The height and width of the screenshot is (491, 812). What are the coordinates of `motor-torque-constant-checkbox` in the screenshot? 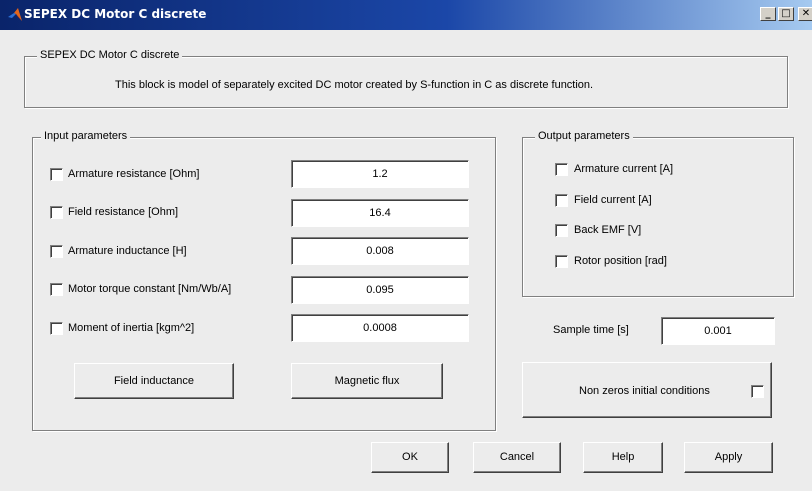 It's located at (56, 289).